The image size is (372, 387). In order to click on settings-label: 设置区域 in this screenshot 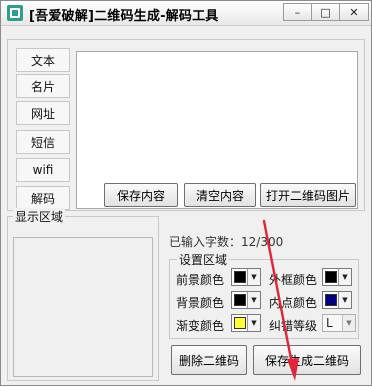, I will do `click(203, 259)`.